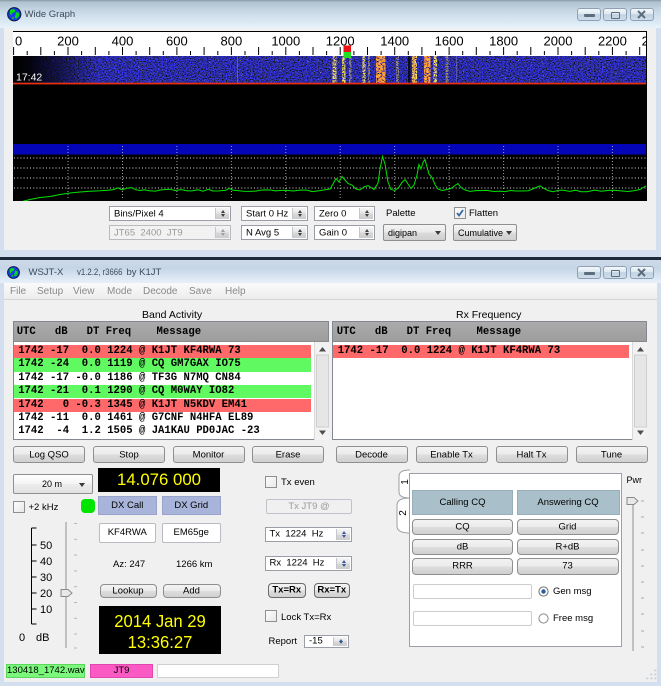  Describe the element at coordinates (558, 41) in the screenshot. I see `svg-text: 2000` at that location.